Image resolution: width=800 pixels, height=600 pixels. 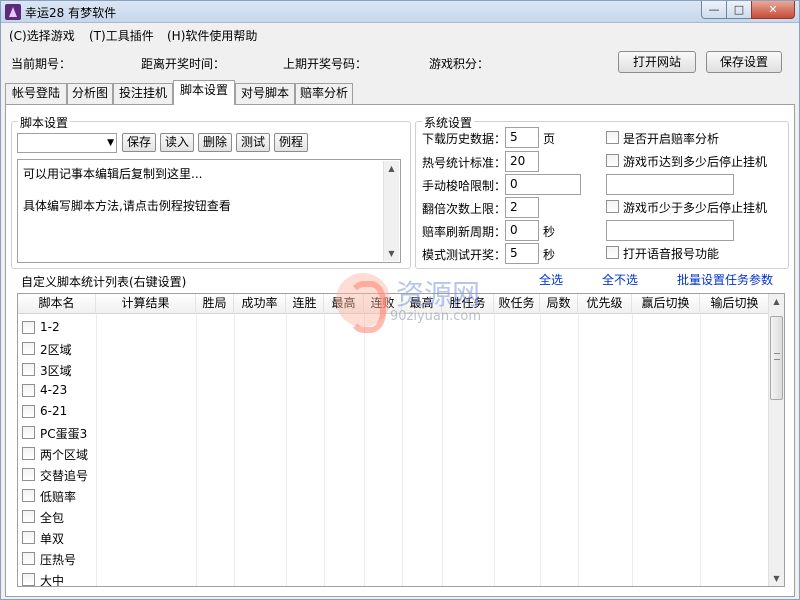 What do you see at coordinates (739, 10) in the screenshot?
I see `maximize-button: □` at bounding box center [739, 10].